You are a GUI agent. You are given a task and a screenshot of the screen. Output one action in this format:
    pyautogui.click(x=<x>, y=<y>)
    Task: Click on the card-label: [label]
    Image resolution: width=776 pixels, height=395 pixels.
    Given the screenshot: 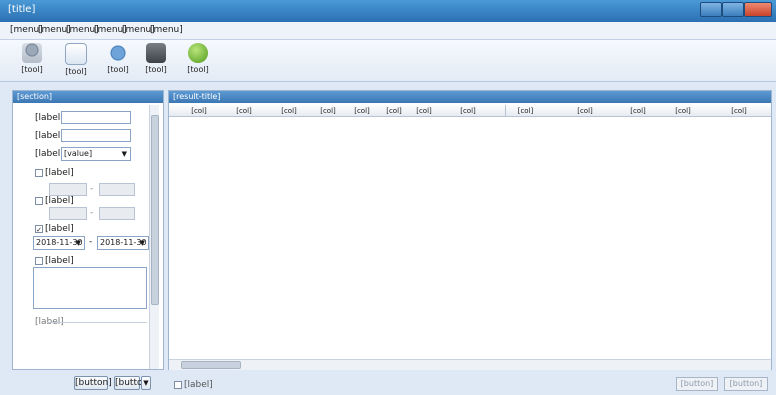 What is the action you would take?
    pyautogui.click(x=49, y=136)
    